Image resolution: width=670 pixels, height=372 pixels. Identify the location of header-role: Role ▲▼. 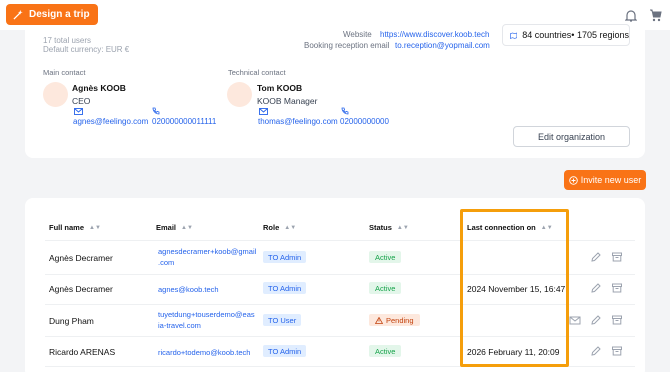
(279, 227).